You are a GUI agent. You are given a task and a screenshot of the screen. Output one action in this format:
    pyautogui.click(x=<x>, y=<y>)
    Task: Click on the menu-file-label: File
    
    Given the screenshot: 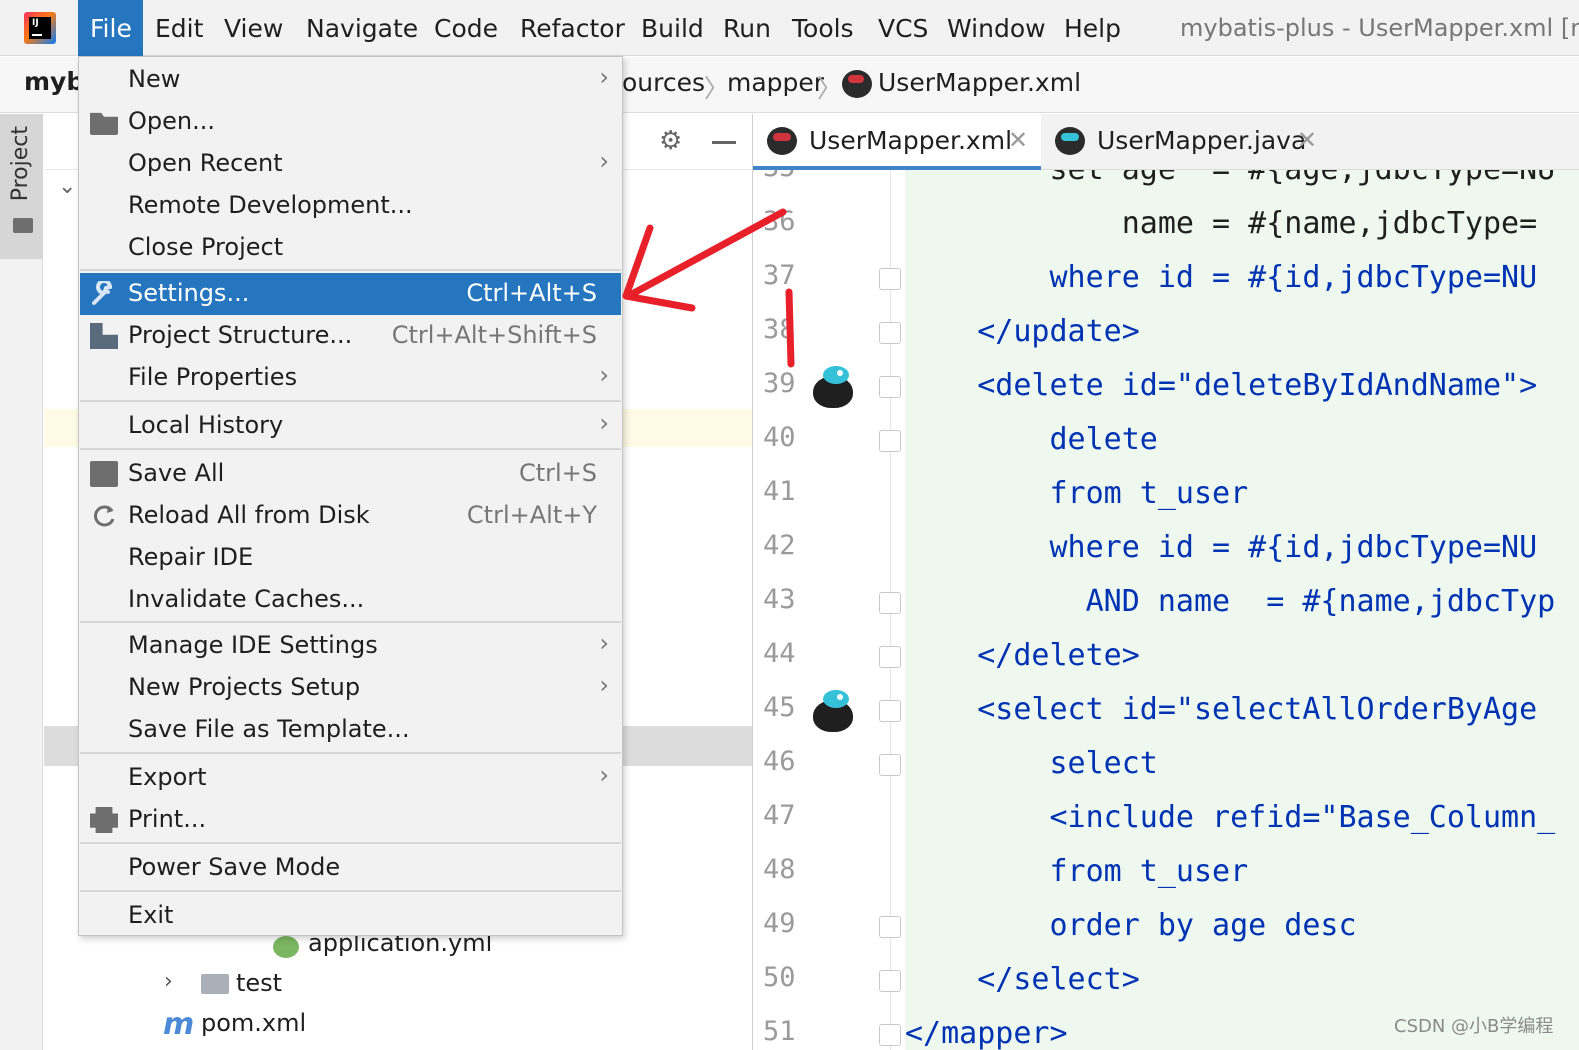 What is the action you would take?
    pyautogui.click(x=111, y=28)
    